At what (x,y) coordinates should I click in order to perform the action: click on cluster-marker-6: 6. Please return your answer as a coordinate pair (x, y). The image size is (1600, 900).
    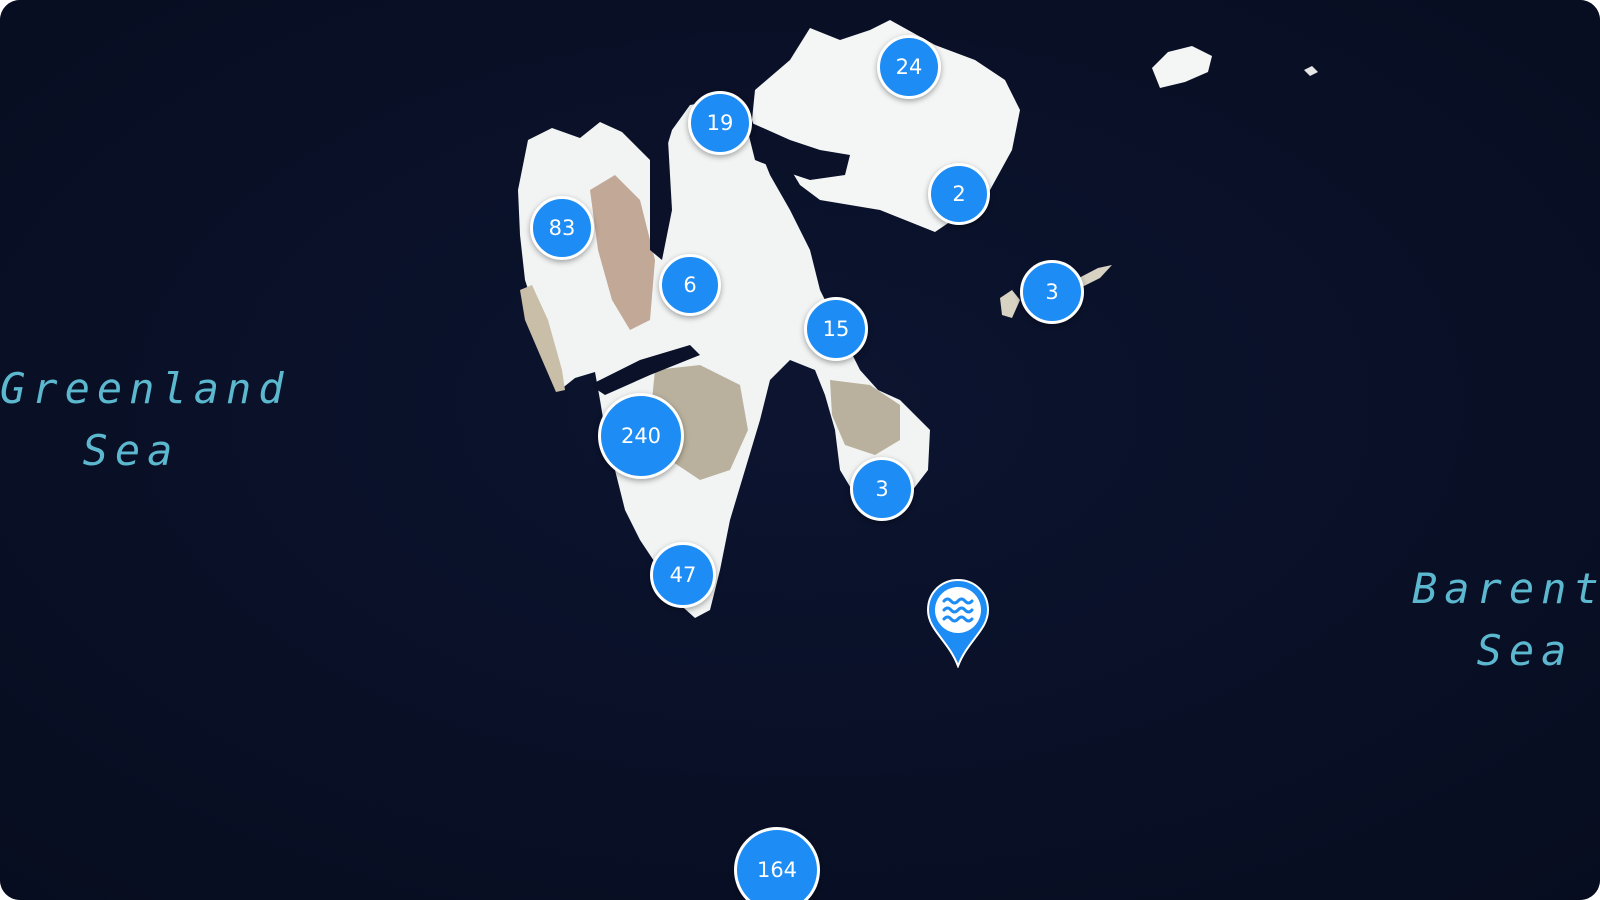
    Looking at the image, I should click on (690, 285).